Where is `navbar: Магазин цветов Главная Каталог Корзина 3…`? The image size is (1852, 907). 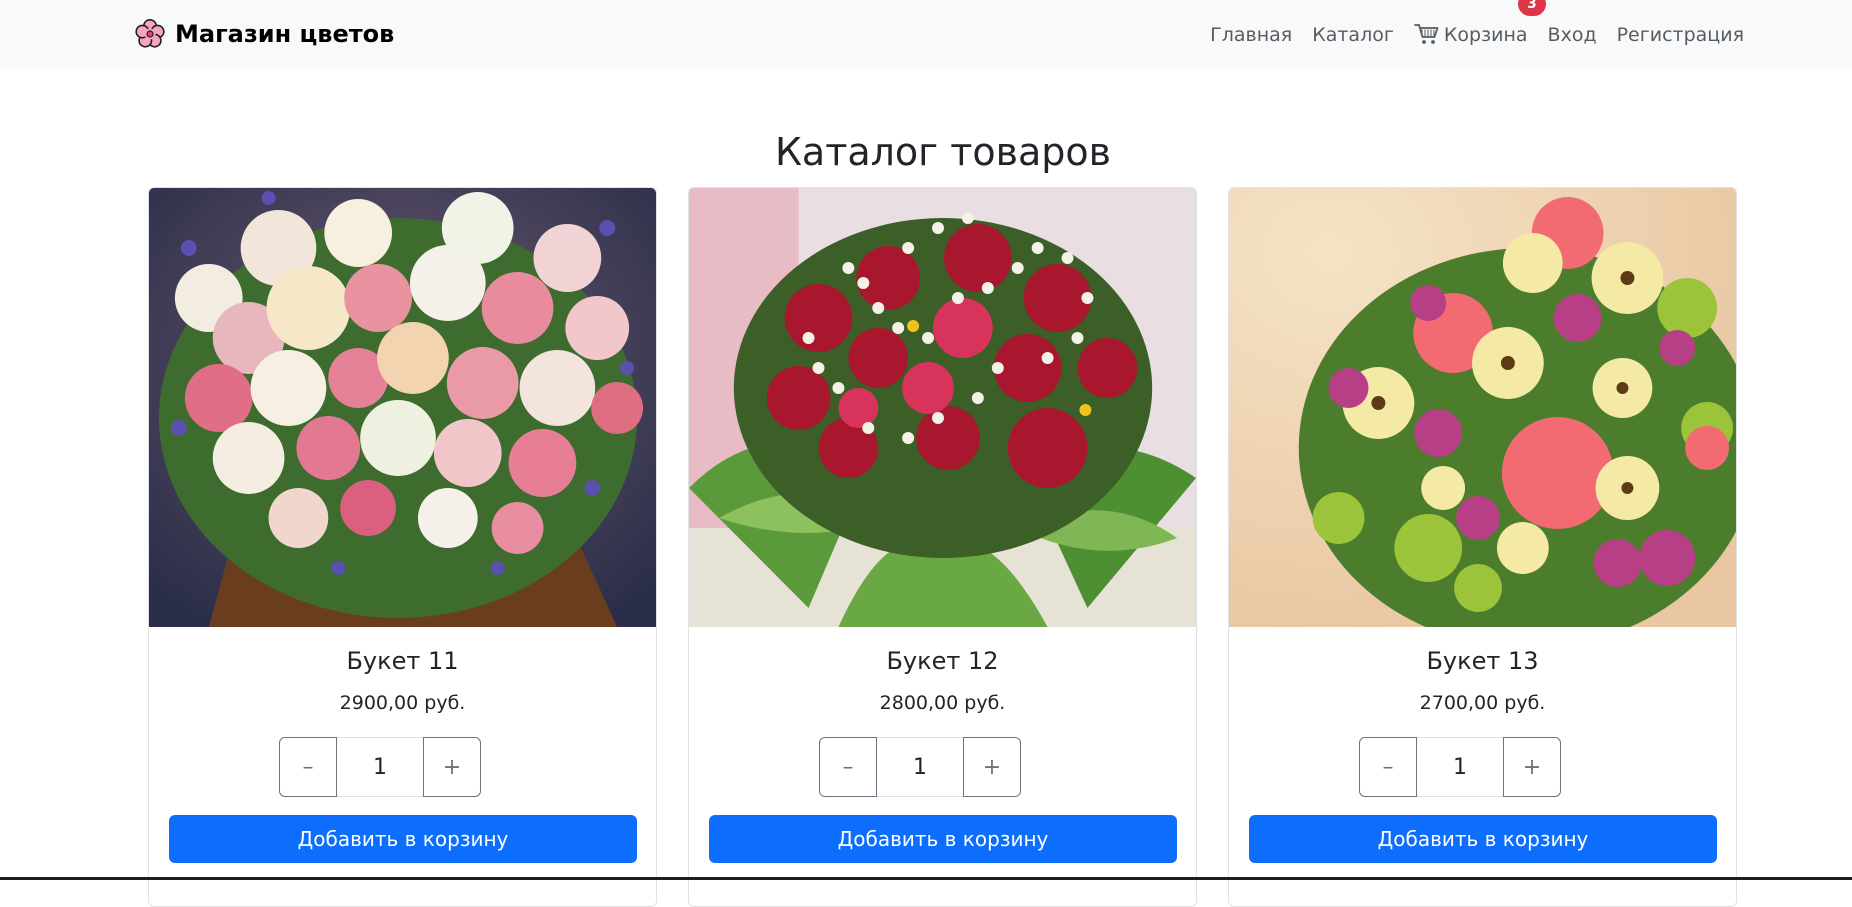 navbar: Магазин цветов Главная Каталог Корзина 3… is located at coordinates (926, 34).